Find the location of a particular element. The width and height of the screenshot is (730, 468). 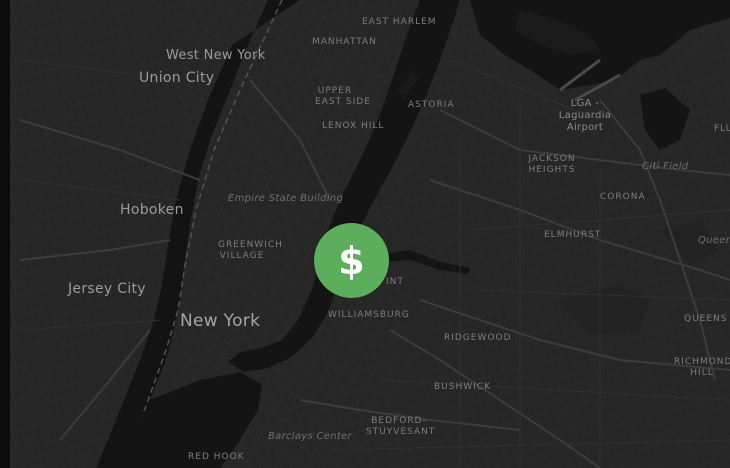

label-upper-east-side-line1: UPPER is located at coordinates (335, 91).